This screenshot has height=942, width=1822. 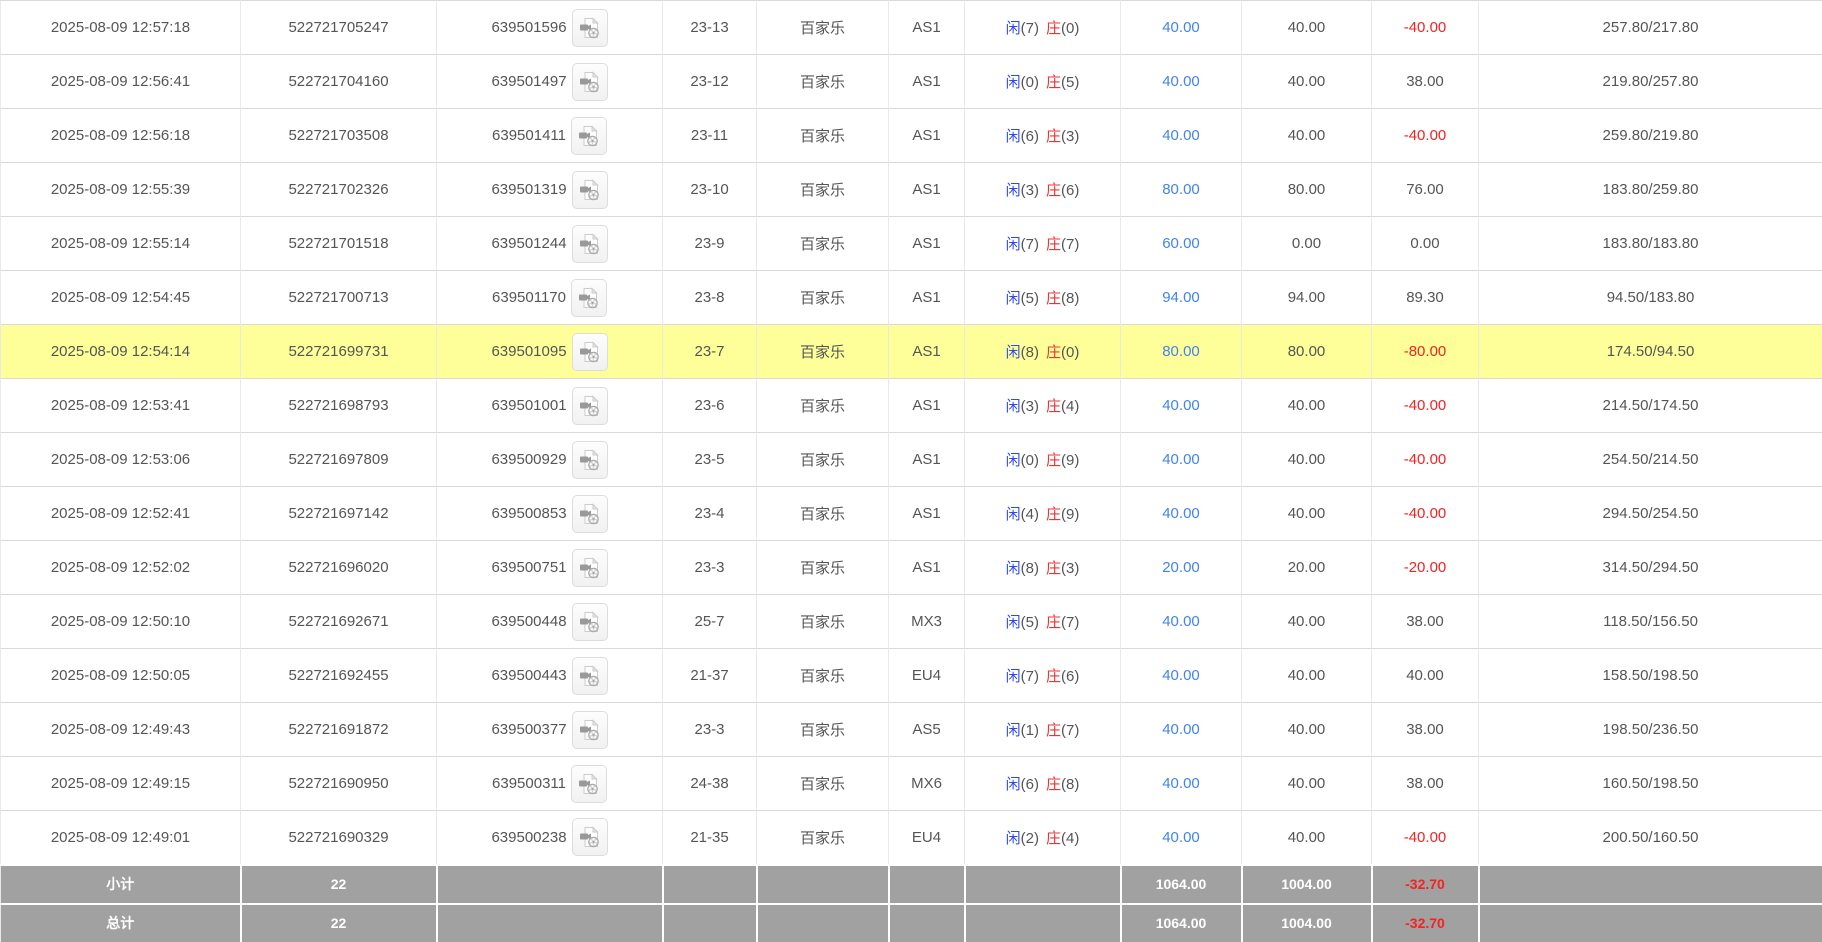 I want to click on cell-bet-amount: 80.00, so click(x=1181, y=351).